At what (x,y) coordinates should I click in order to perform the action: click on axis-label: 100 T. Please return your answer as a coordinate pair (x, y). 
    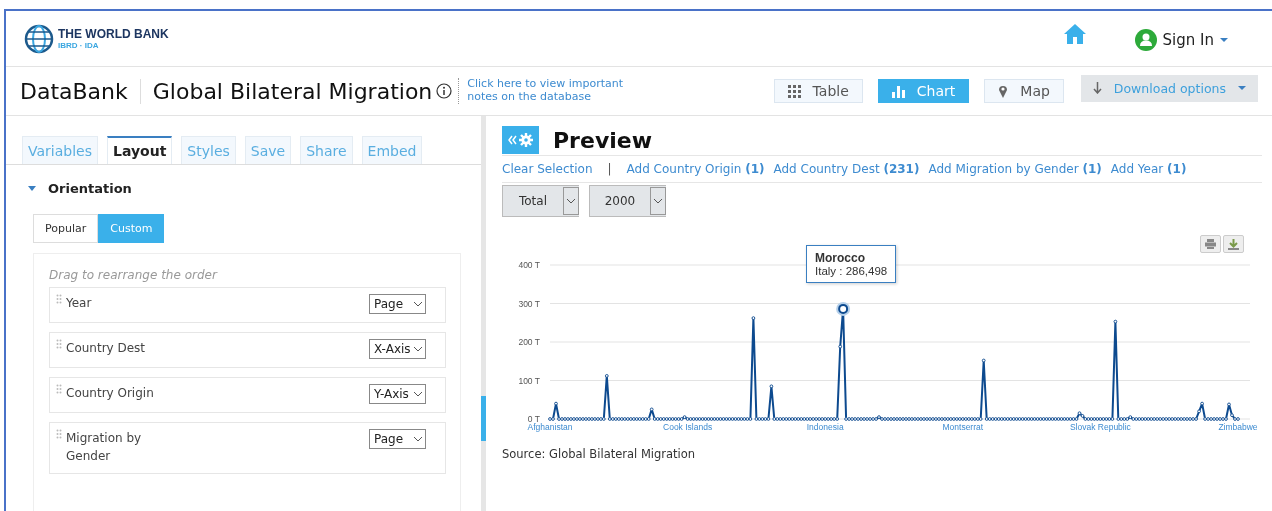
    Looking at the image, I should click on (529, 380).